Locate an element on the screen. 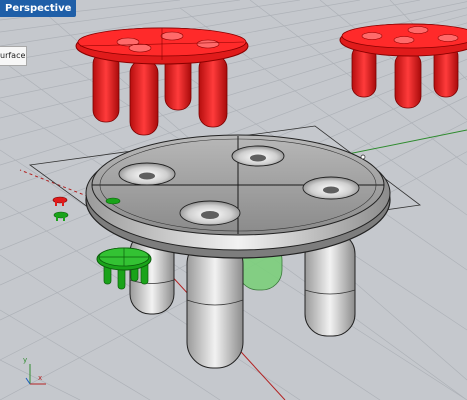  selected-object-left is located at coordinates (162, 81).